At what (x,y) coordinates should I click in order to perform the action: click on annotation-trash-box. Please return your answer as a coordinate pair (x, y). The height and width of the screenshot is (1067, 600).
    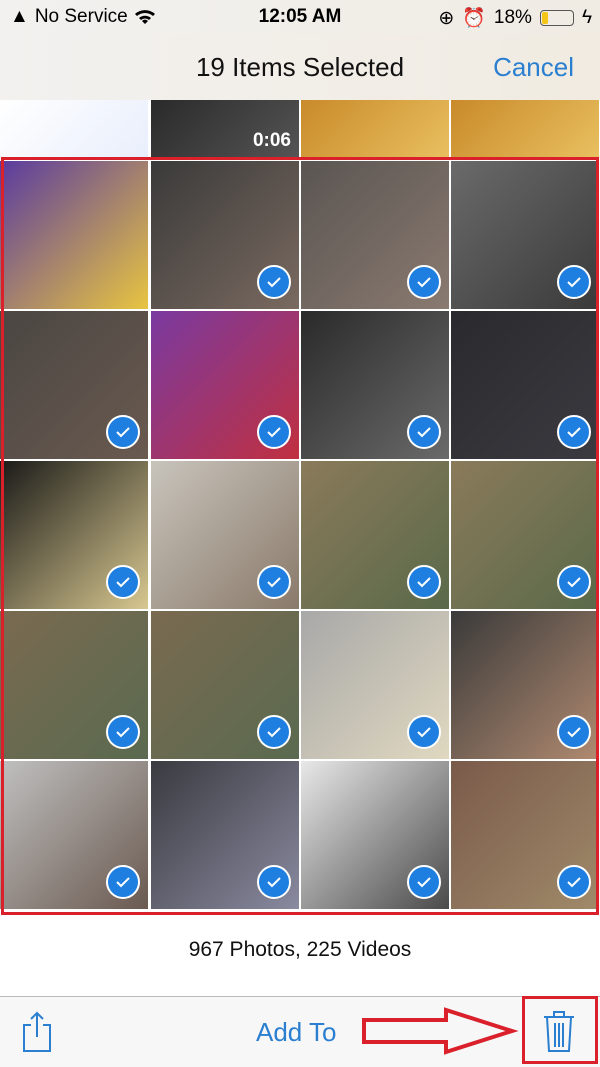
    Looking at the image, I should click on (560, 1030).